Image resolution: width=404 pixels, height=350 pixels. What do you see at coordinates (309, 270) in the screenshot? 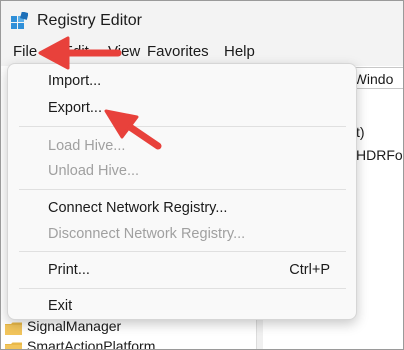
I see `menu-item-shortcut: Ctrl+P` at bounding box center [309, 270].